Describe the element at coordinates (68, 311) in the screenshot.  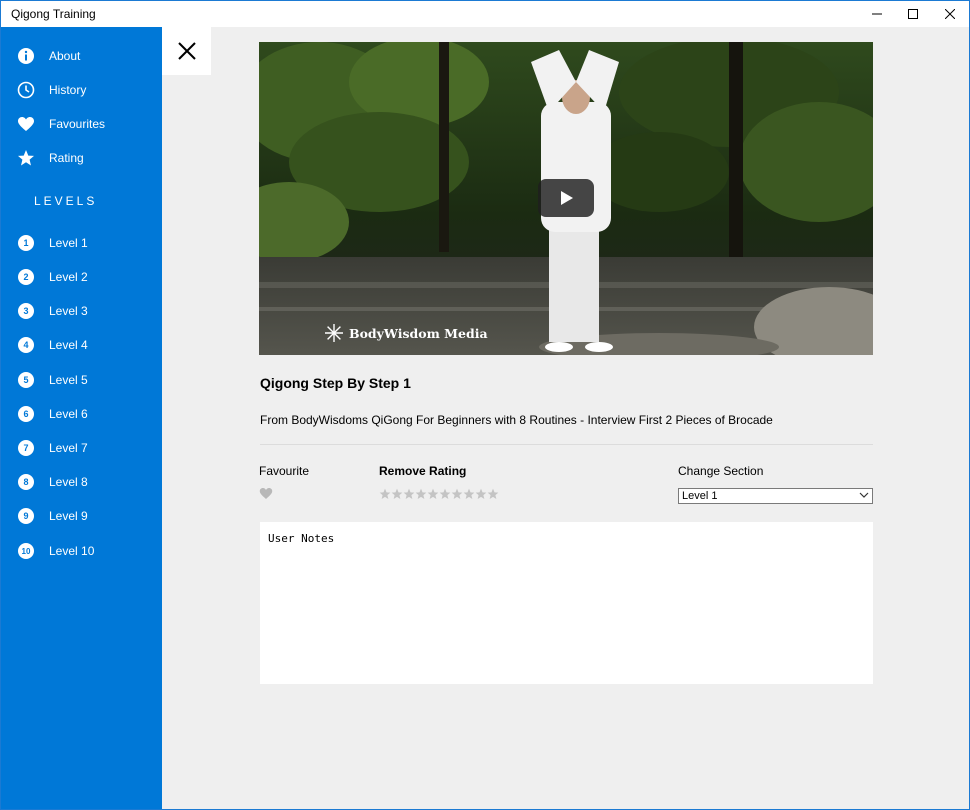
I see `sidebar-item-label: Level 3` at that location.